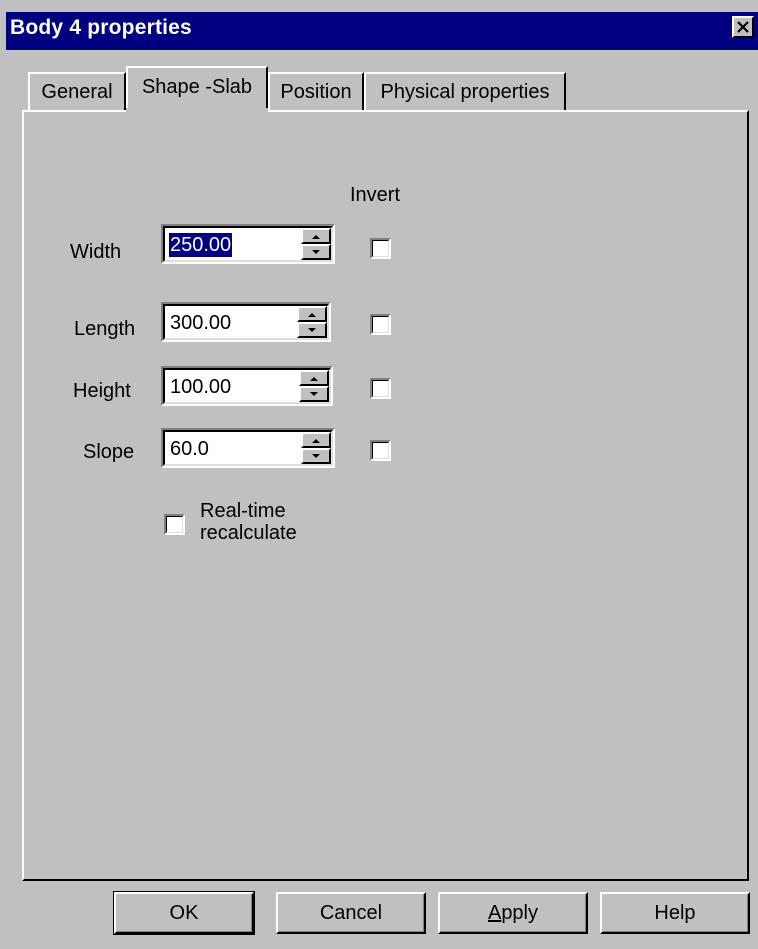  What do you see at coordinates (109, 452) in the screenshot?
I see `slope-label: Slope` at bounding box center [109, 452].